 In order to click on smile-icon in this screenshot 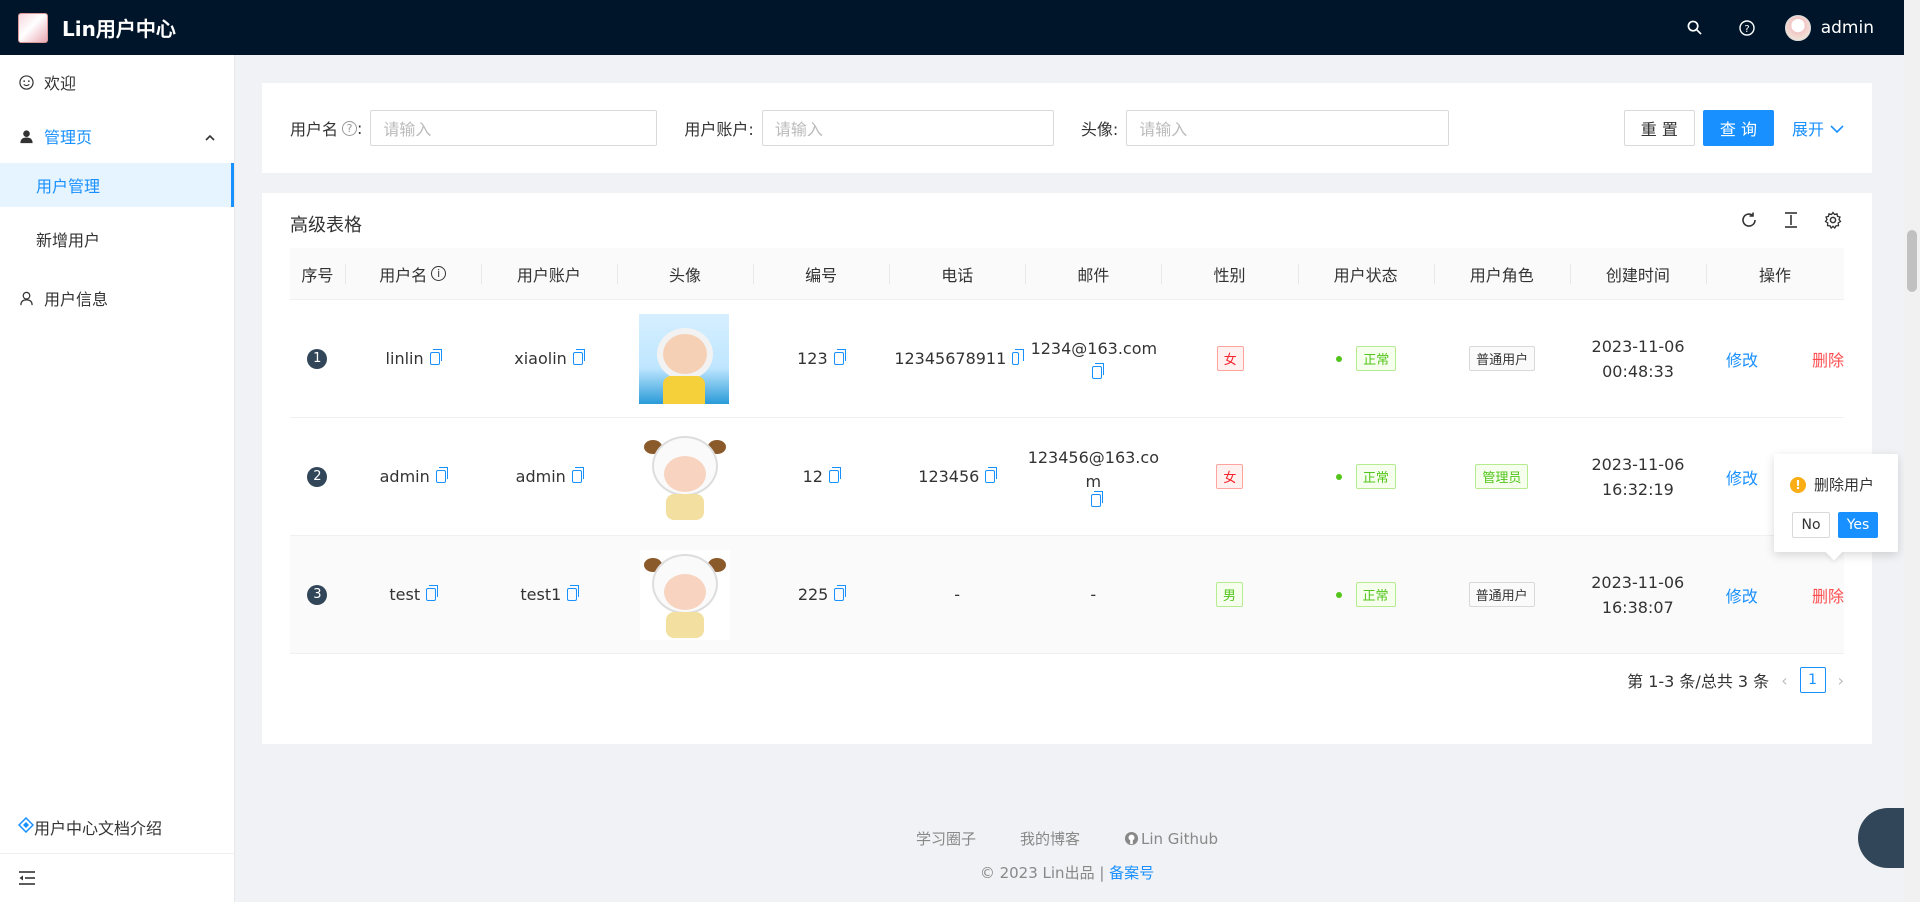, I will do `click(26, 82)`.